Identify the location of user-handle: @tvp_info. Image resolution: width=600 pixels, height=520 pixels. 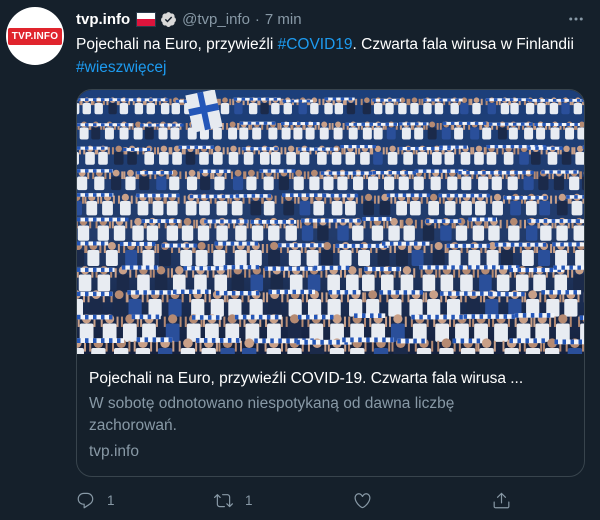
(216, 19).